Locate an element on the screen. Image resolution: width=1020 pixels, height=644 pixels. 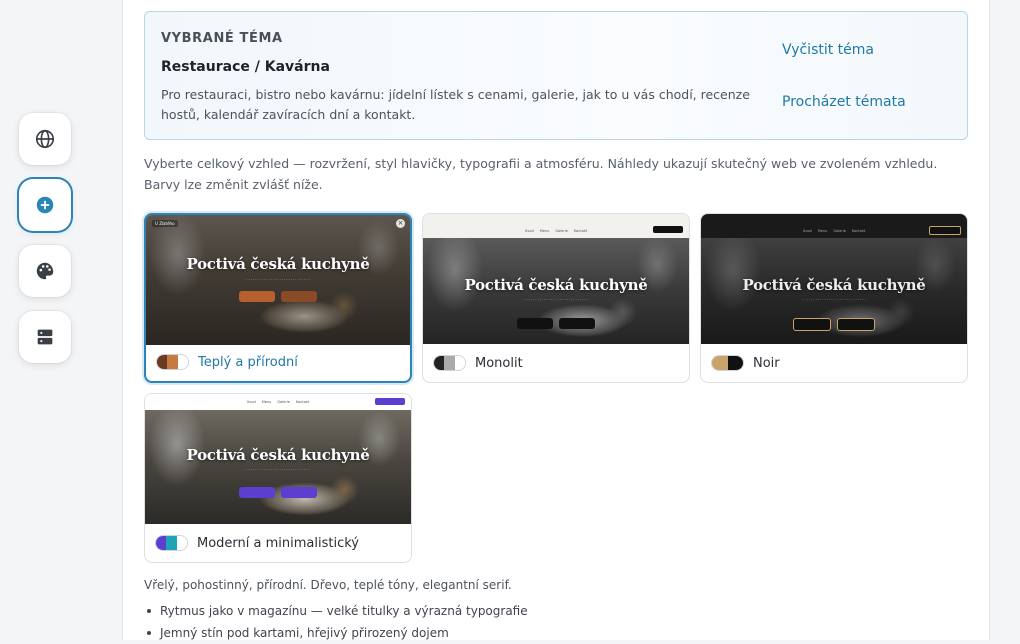
style-card-label: Monolit is located at coordinates (556, 363).